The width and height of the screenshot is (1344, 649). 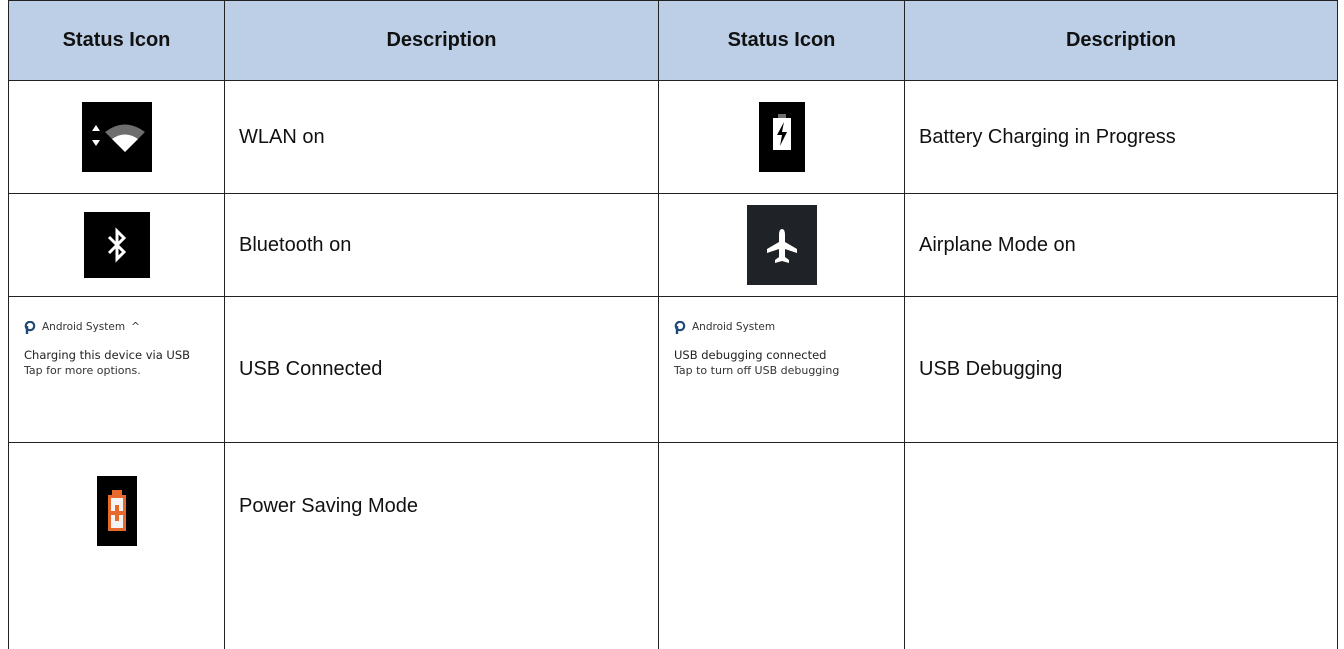 I want to click on battery-charging-icon, so click(x=782, y=137).